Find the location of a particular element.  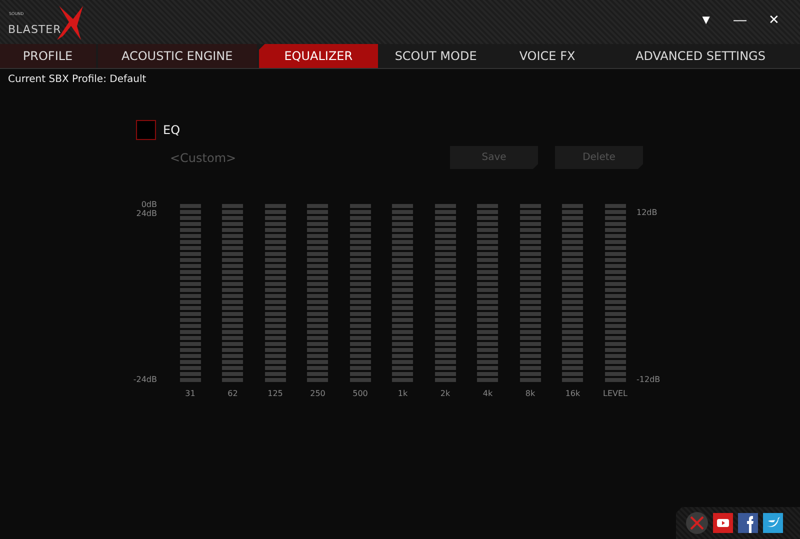

band-label: 62 is located at coordinates (233, 393).